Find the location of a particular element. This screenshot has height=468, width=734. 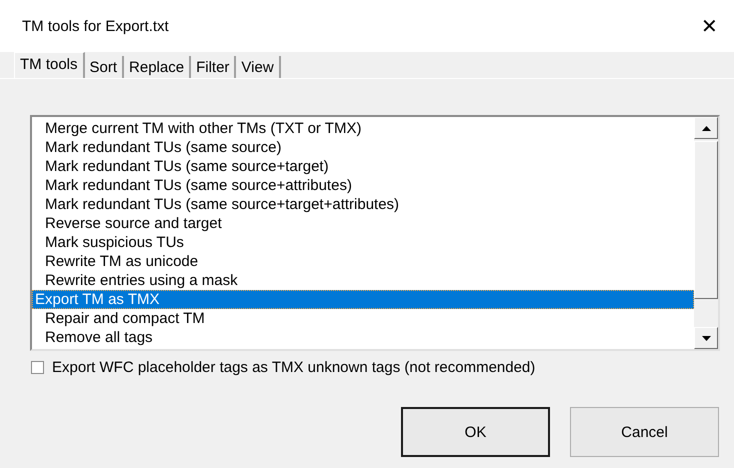

list-item: Rewrite entries using a mask is located at coordinates (363, 280).